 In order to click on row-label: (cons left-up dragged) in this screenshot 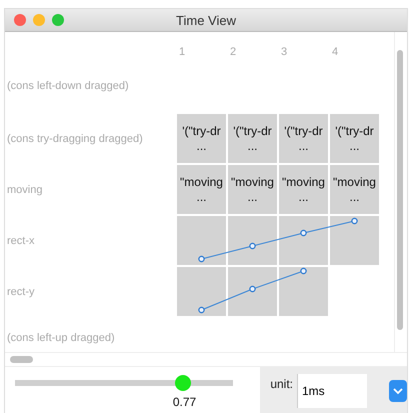, I will do `click(61, 338)`.